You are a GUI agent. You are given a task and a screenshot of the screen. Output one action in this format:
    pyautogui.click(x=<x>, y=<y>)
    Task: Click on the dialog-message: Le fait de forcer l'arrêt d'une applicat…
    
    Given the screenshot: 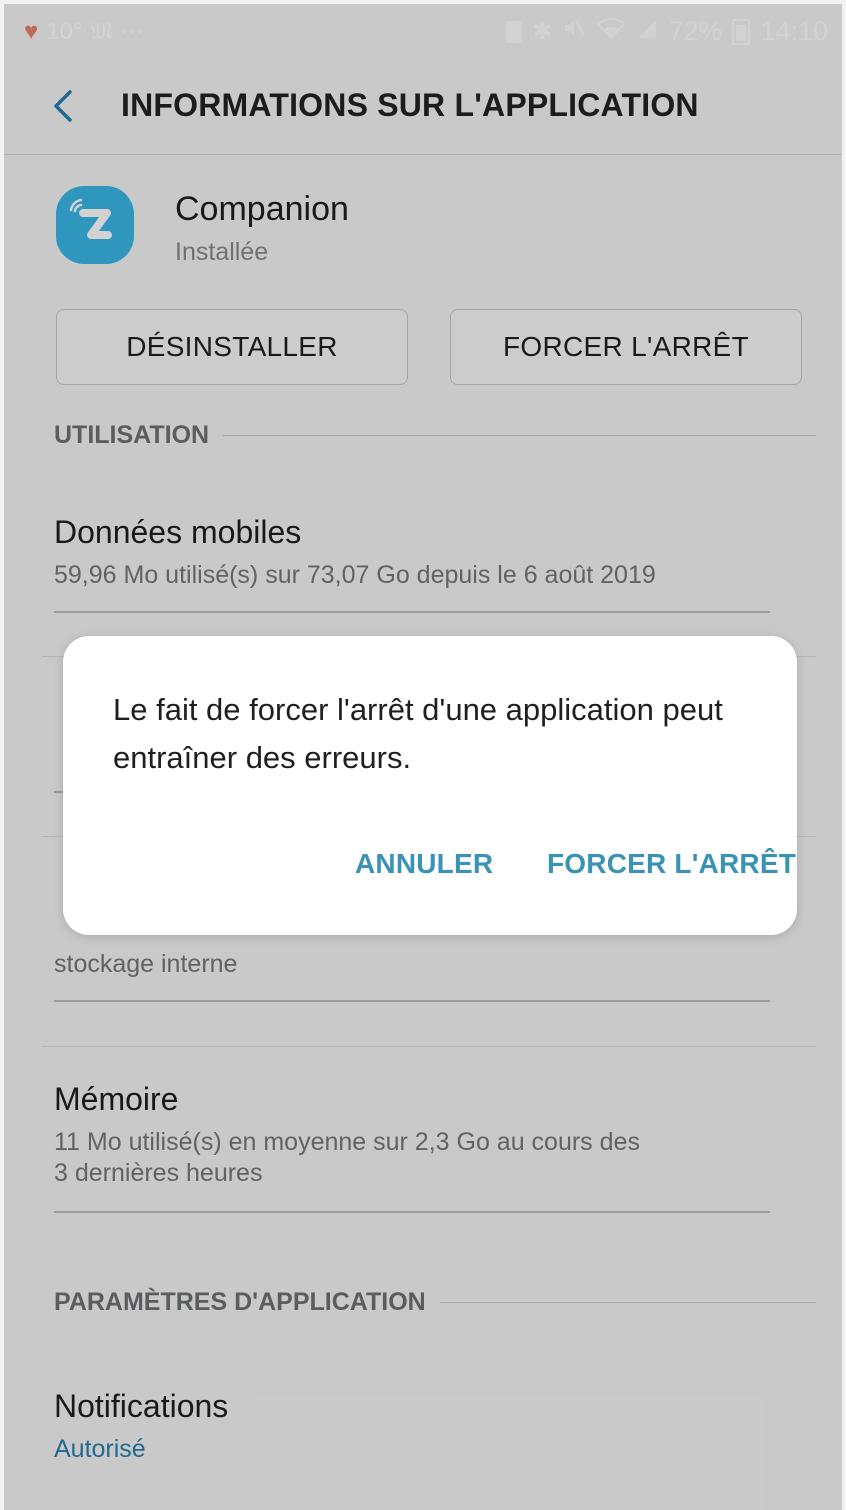 What is the action you would take?
    pyautogui.click(x=418, y=733)
    